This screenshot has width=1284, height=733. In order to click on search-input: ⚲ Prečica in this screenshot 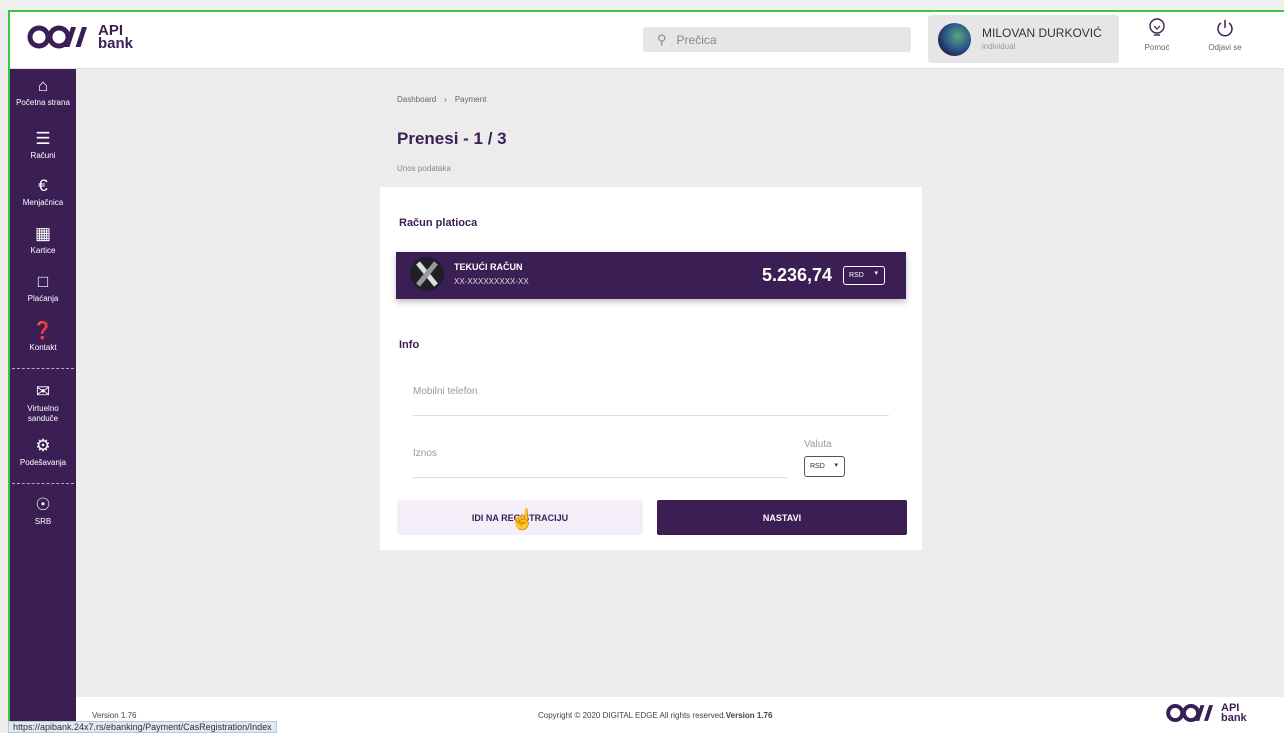, I will do `click(777, 39)`.